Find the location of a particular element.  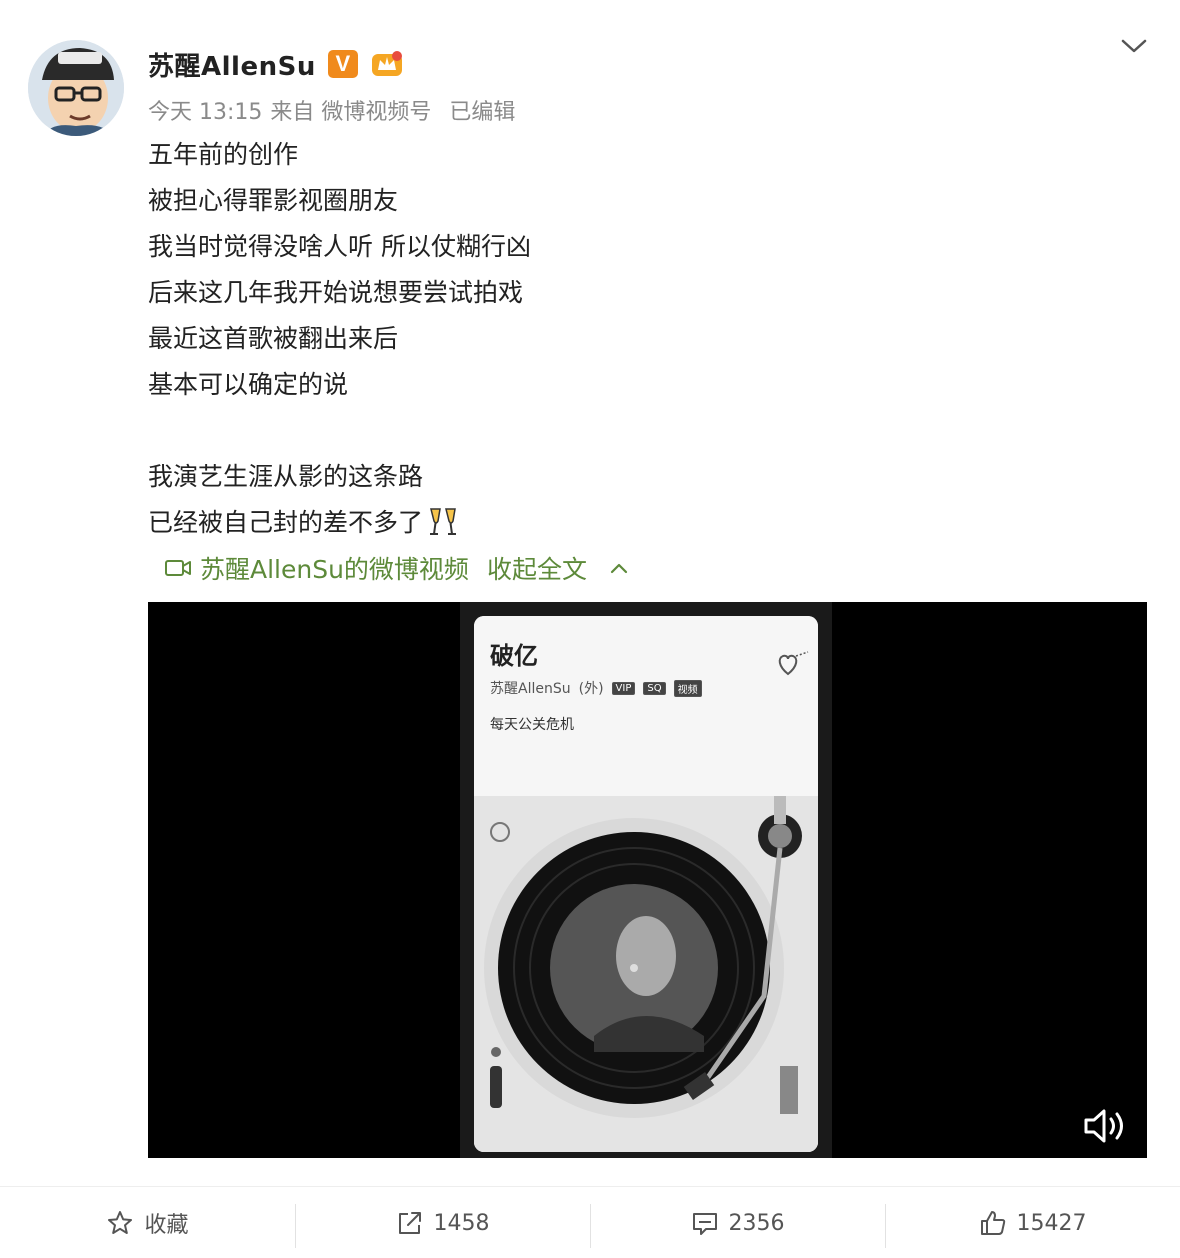

song-artist: 苏醒AllenSu is located at coordinates (530, 689).